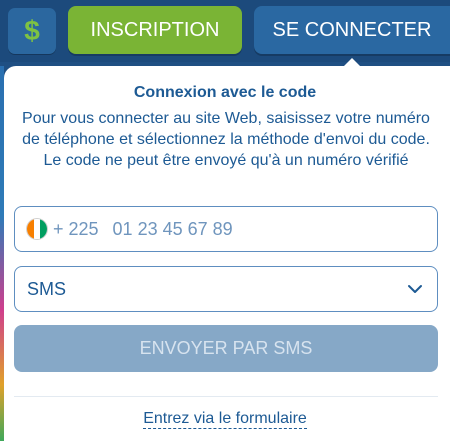 This screenshot has width=450, height=441. I want to click on phone-field: + 225, so click(226, 229).